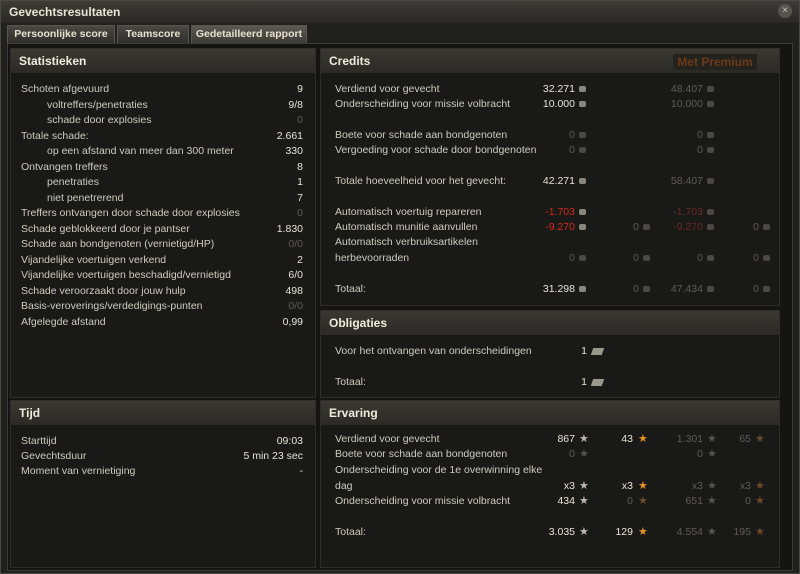 The image size is (800, 574). What do you see at coordinates (162, 136) in the screenshot?
I see `stats-row: Totale schade: 2.661` at bounding box center [162, 136].